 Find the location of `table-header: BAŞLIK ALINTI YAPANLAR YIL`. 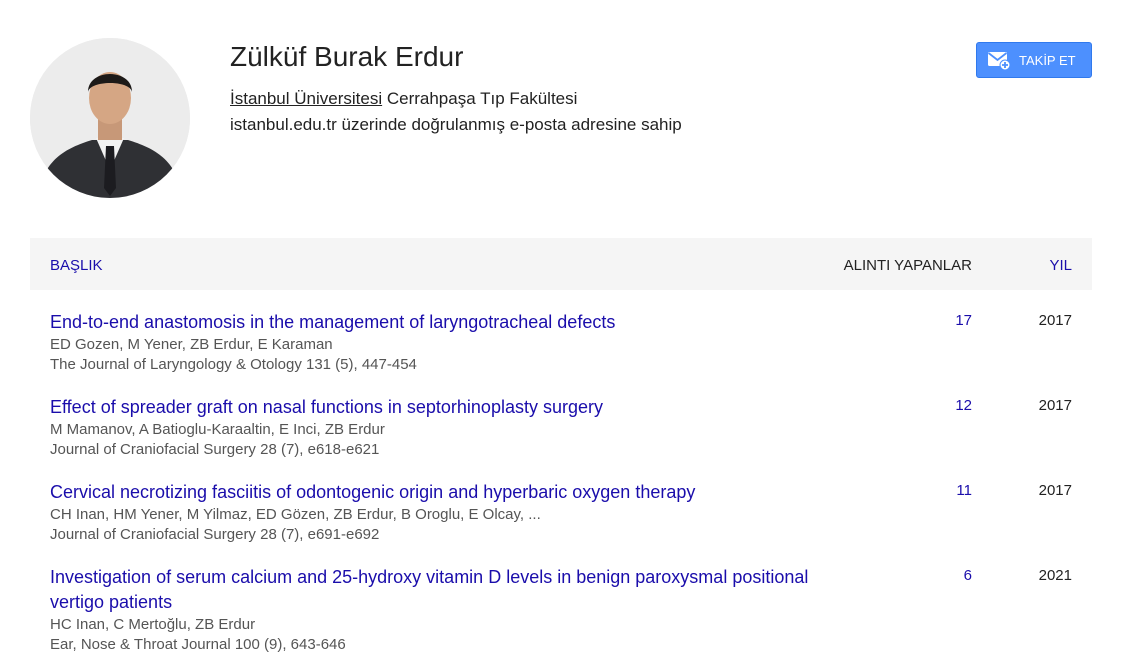

table-header: BAŞLIK ALINTI YAPANLAR YIL is located at coordinates (561, 264).